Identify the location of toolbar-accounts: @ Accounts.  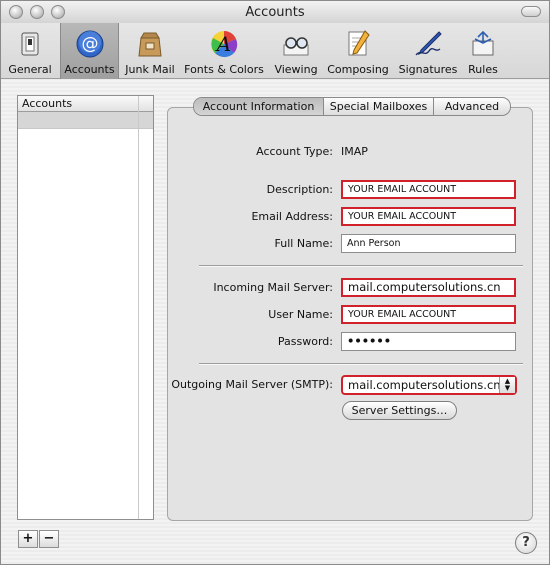
(89, 51).